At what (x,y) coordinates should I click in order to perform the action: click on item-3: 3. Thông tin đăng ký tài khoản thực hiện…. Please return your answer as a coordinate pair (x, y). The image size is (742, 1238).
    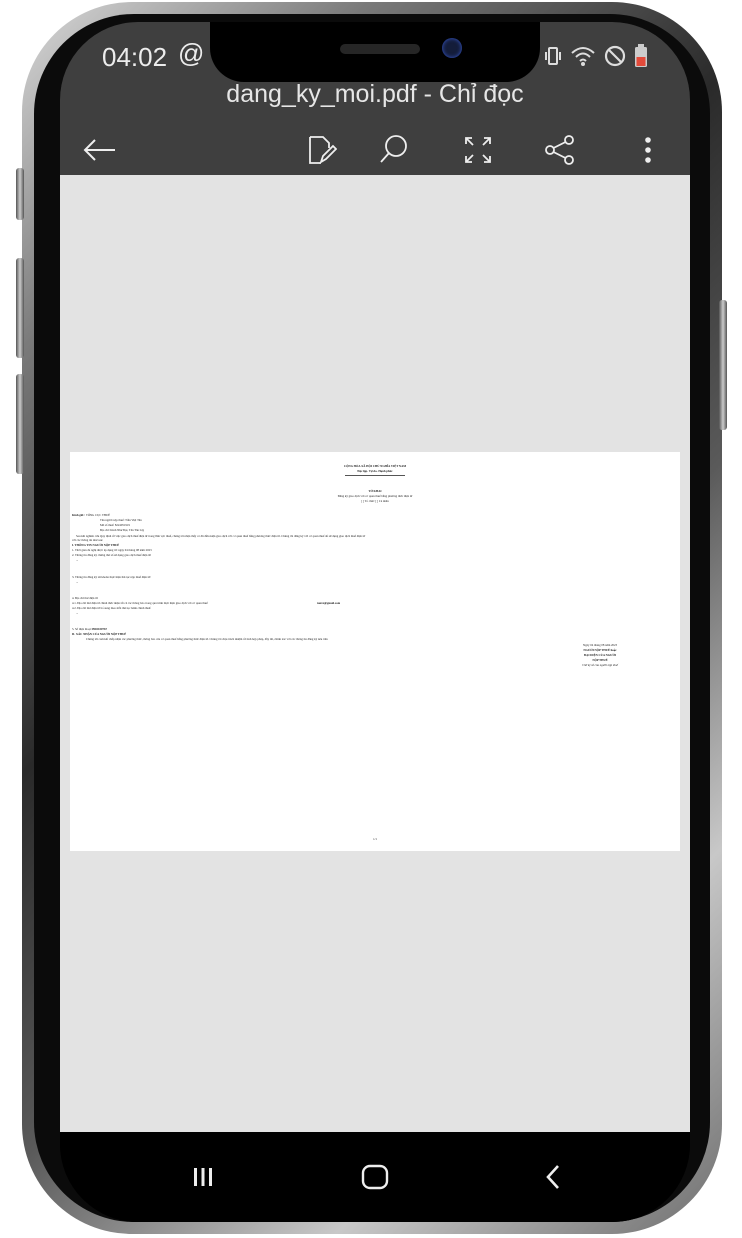
    Looking at the image, I should click on (111, 577).